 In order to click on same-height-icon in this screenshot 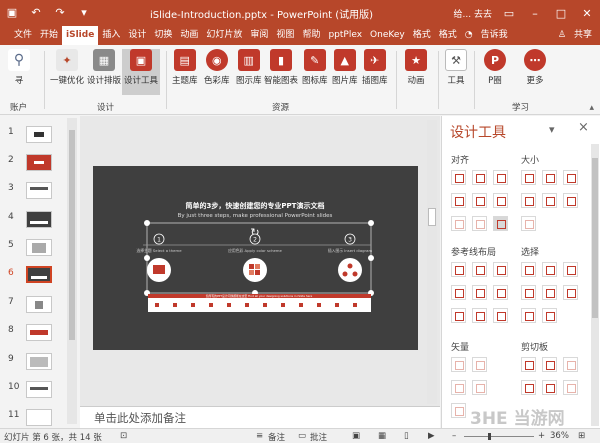, I will do `click(549, 177)`.